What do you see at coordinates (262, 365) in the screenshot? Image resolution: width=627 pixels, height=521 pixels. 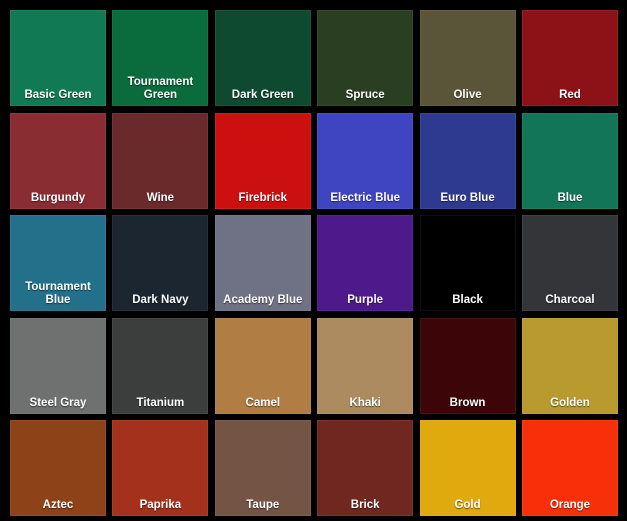 I see `swatch-camel: Camel` at bounding box center [262, 365].